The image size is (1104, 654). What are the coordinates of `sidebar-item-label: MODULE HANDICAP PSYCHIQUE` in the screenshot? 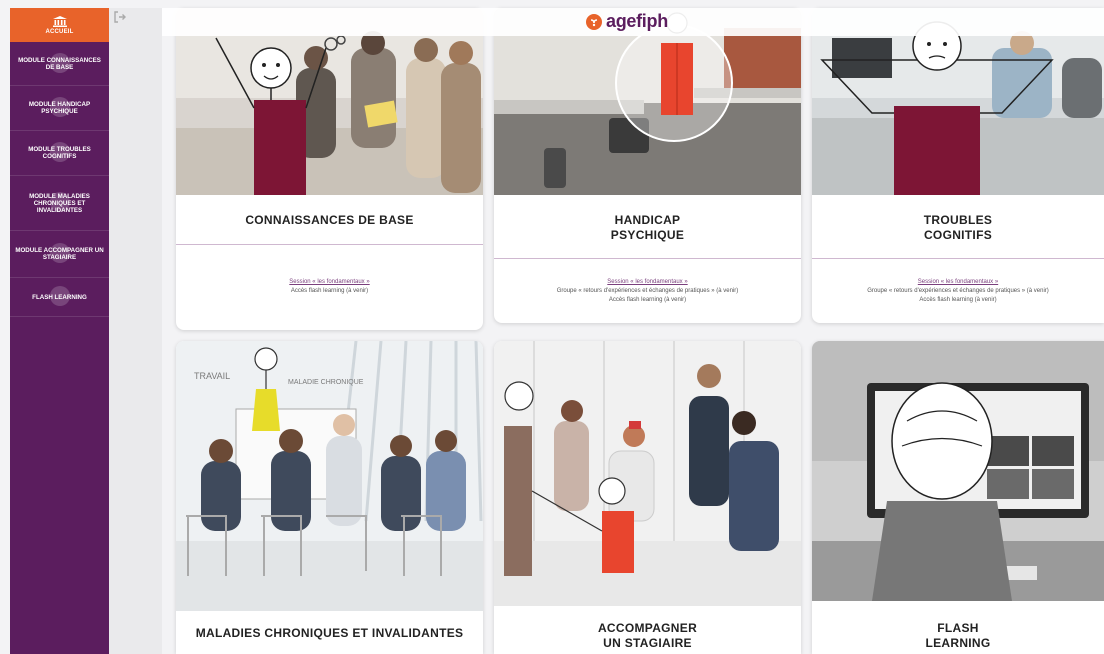 It's located at (59, 108).